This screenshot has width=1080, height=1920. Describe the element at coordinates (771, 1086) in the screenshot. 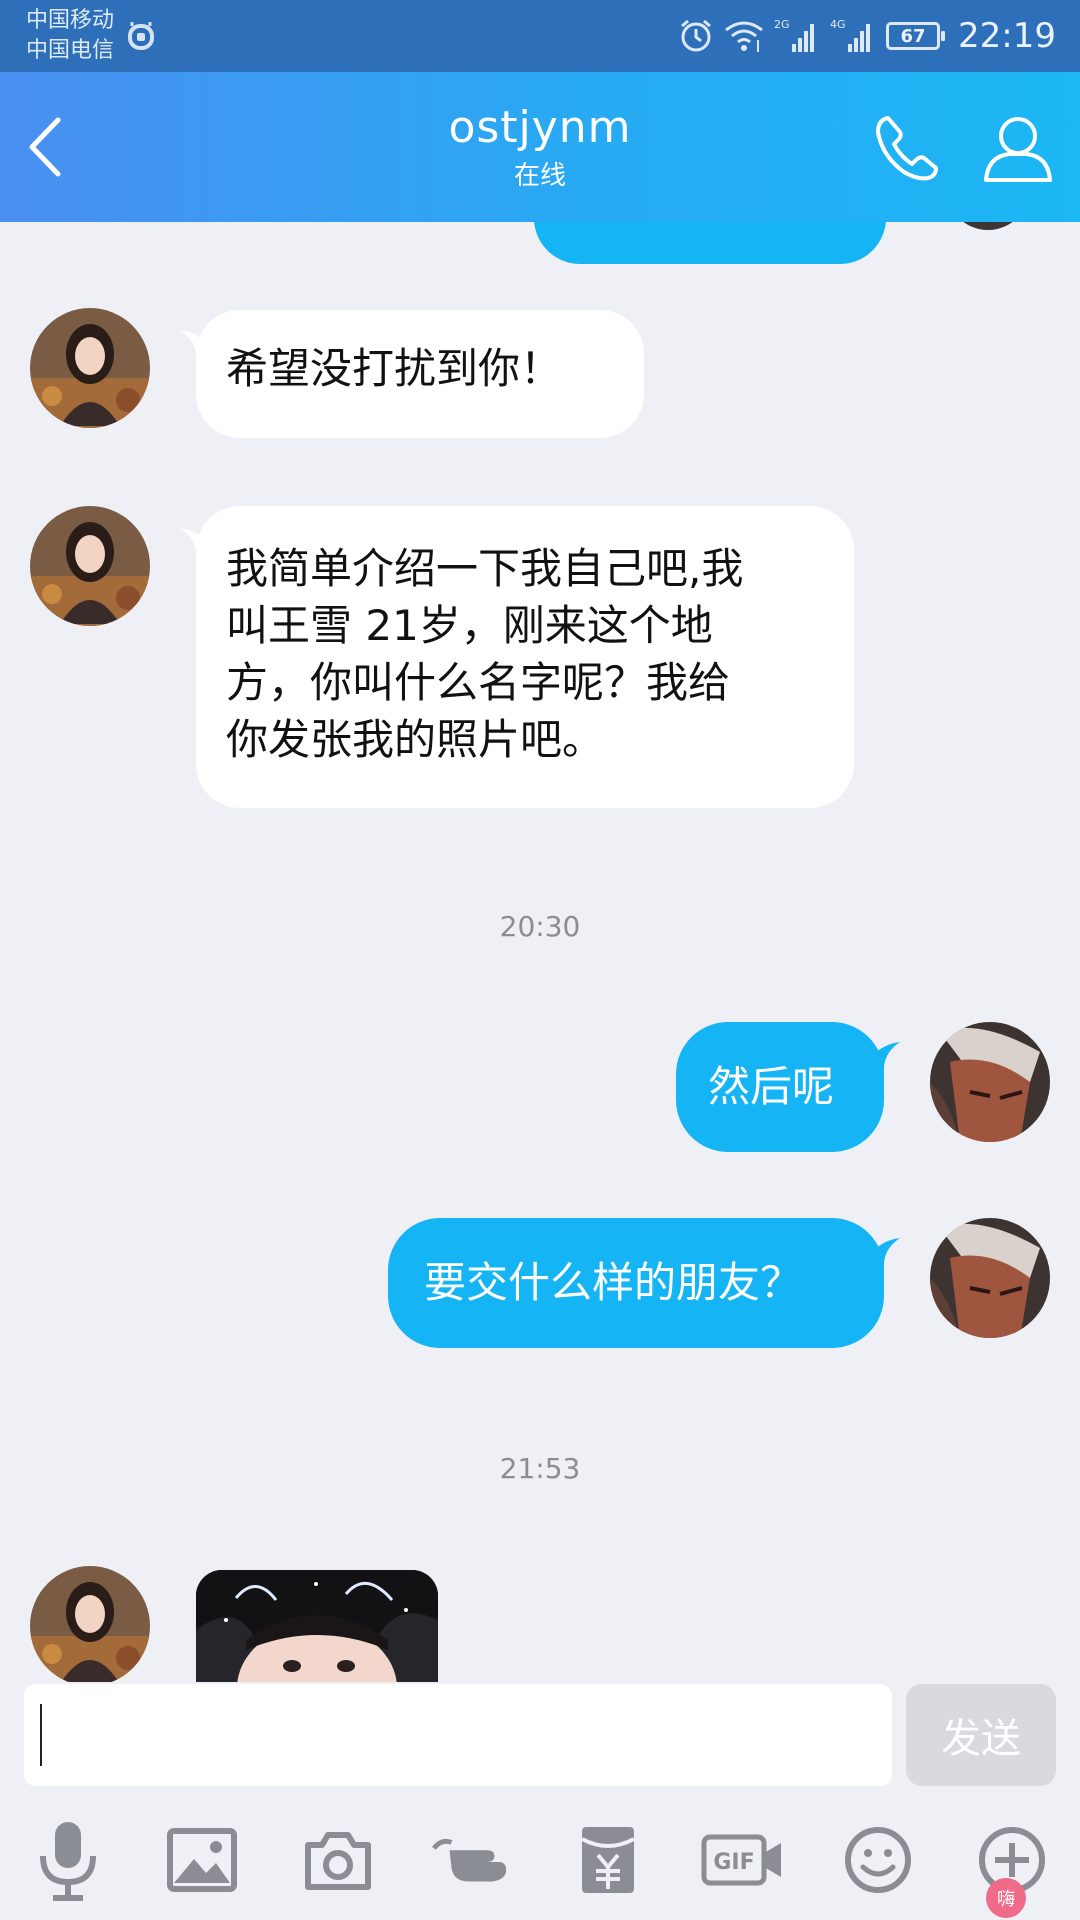

I see `message-text: 然后呢` at that location.